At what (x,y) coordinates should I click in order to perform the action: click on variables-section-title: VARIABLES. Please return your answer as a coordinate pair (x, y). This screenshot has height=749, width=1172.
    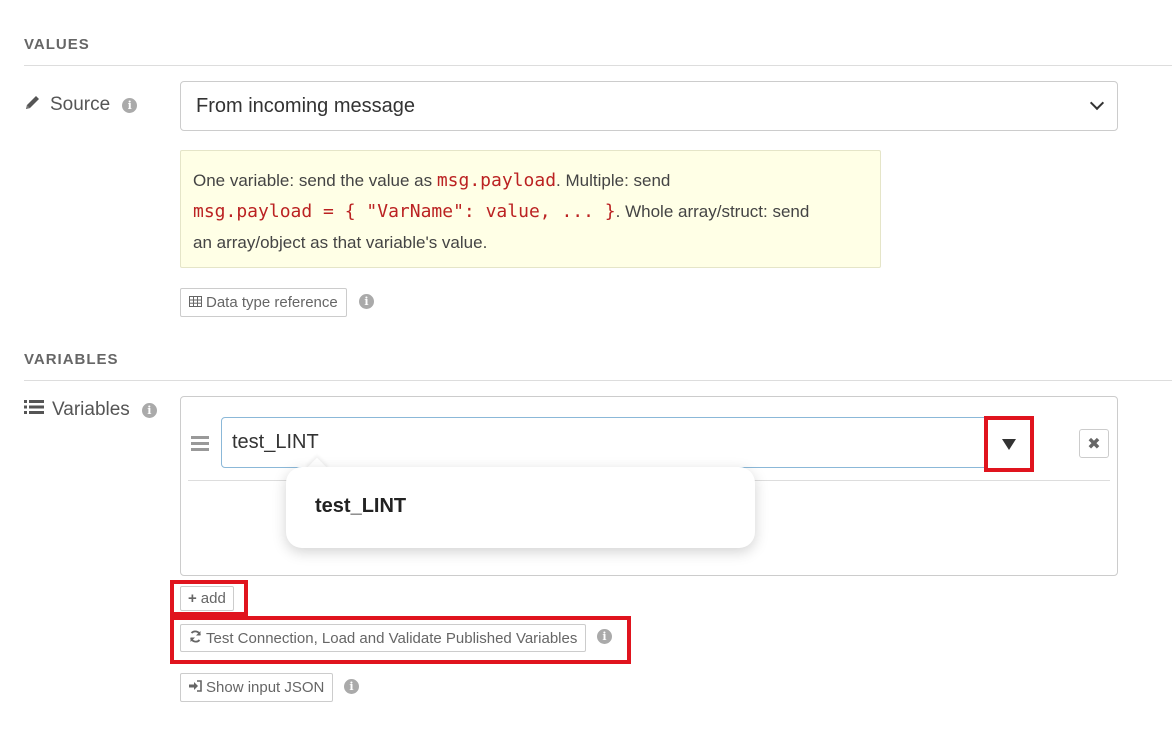
    Looking at the image, I should click on (71, 359).